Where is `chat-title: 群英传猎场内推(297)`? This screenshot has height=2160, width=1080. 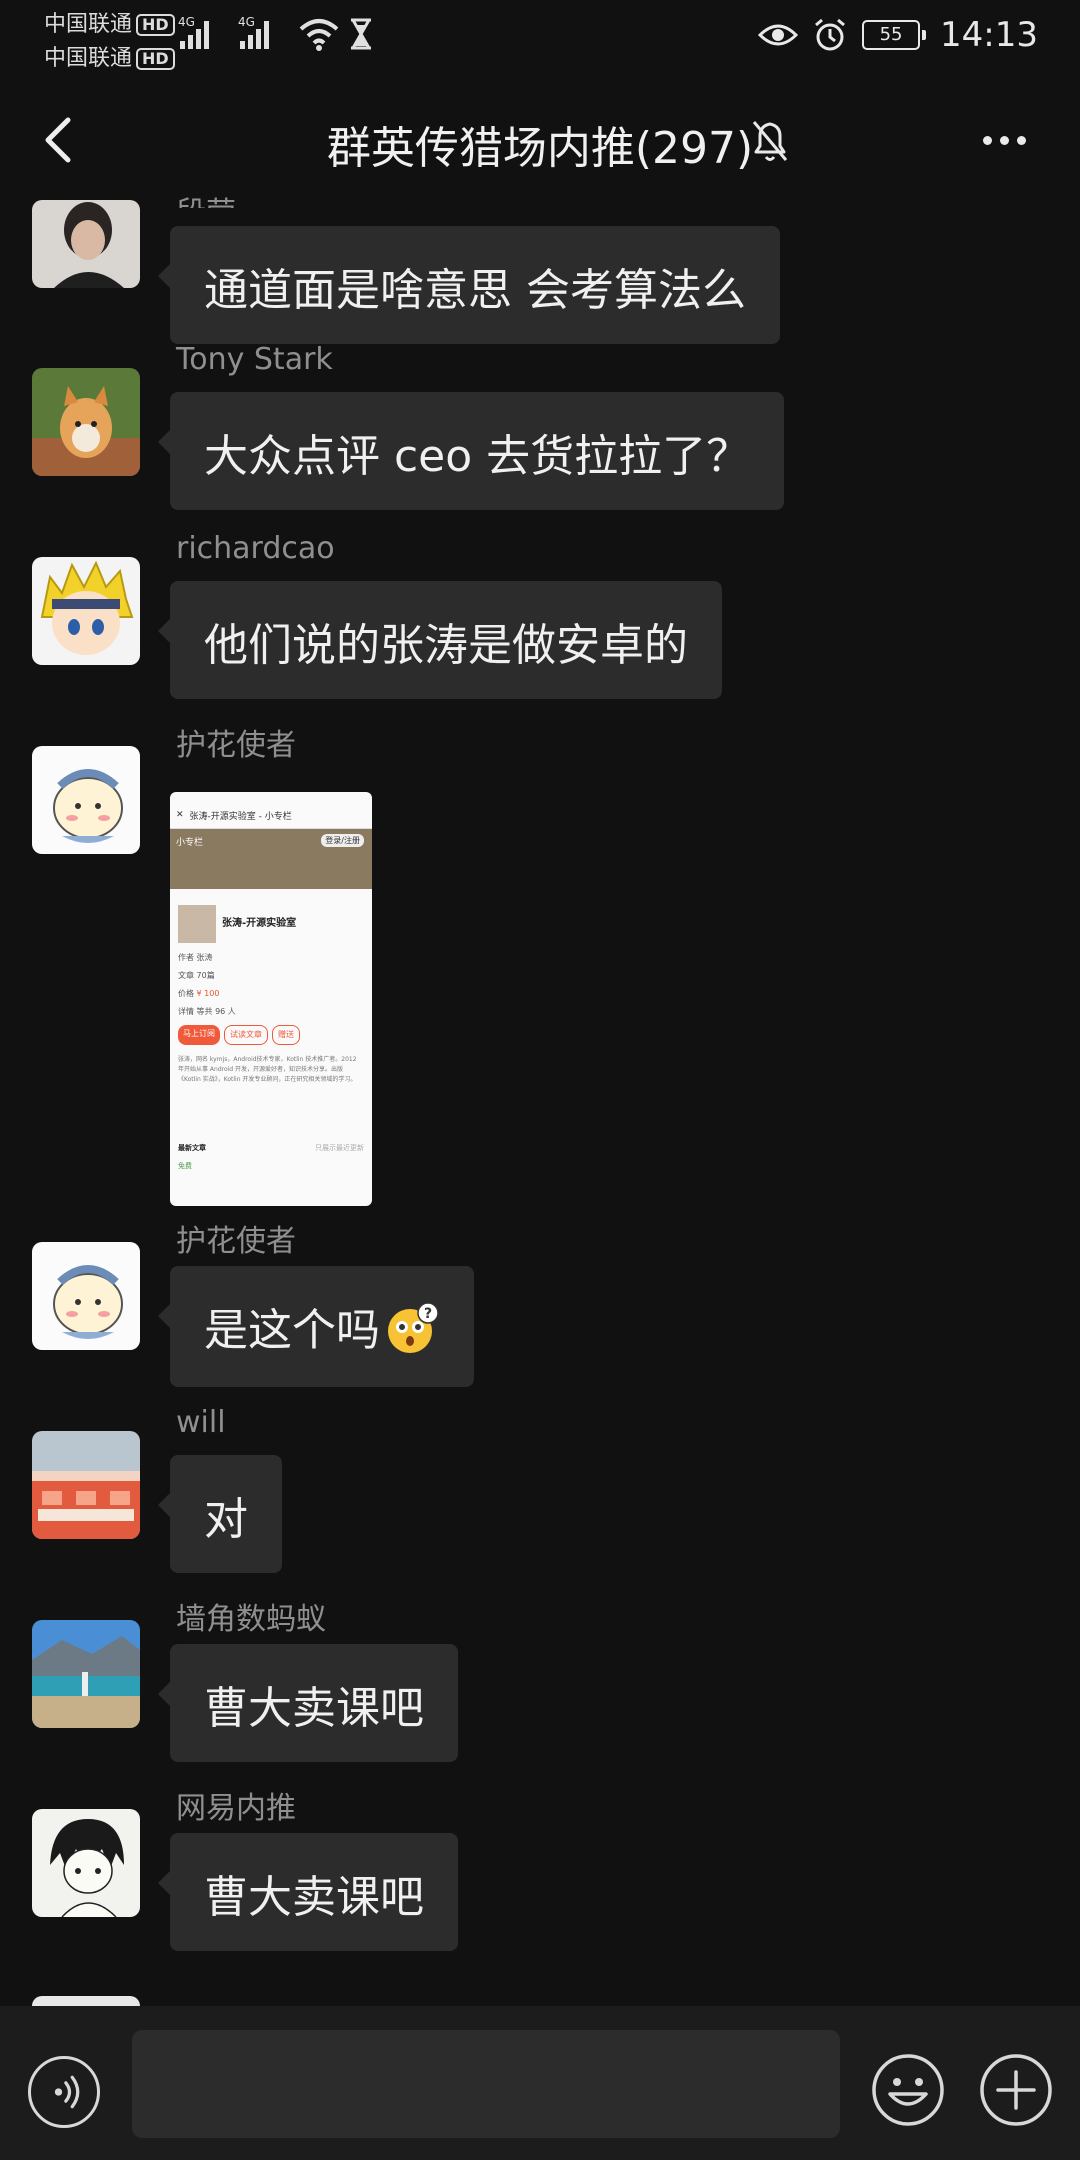 chat-title: 群英传猎场内推(297) is located at coordinates (540, 148).